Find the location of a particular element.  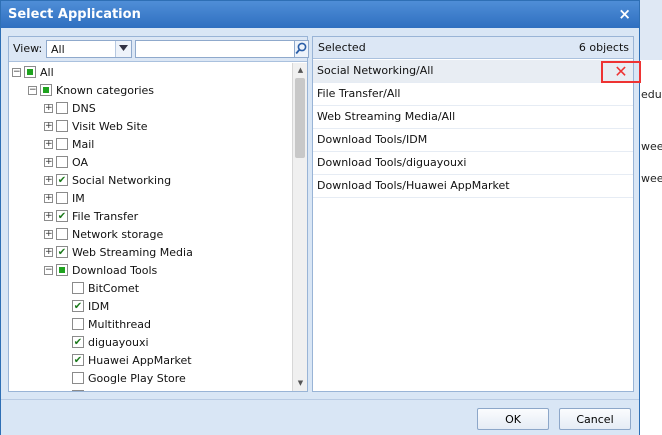

tree-node: ✔ Huawei AppMarket is located at coordinates (132, 360).